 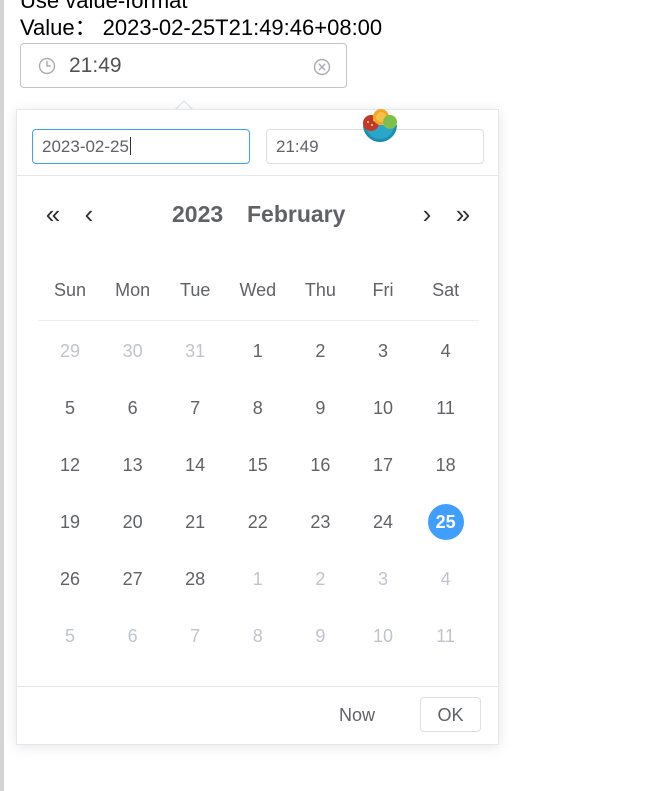 I want to click on calendar-day-number: 15, so click(x=257, y=465).